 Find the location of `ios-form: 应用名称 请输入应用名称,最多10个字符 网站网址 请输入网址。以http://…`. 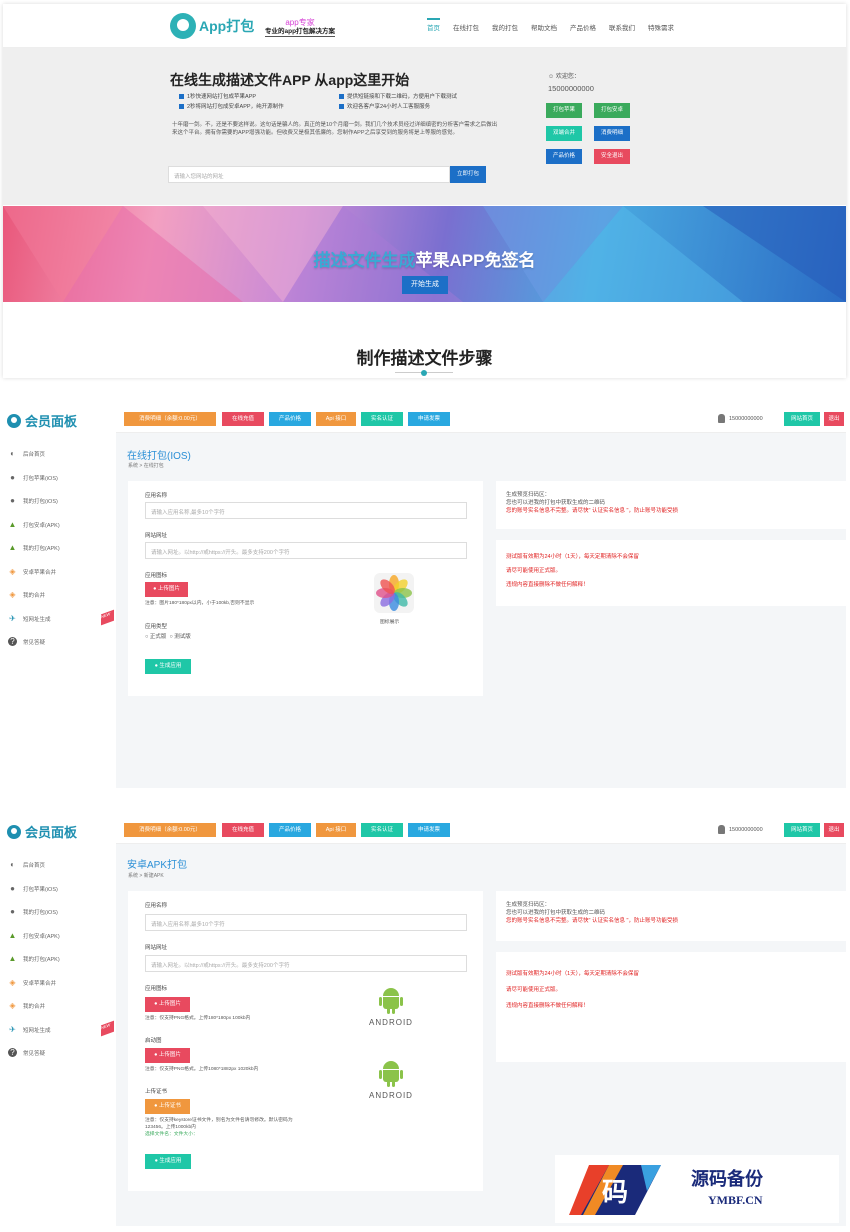

ios-form: 应用名称 请输入应用名称,最多10个字符 网站网址 请输入网址。以http://… is located at coordinates (305, 588).